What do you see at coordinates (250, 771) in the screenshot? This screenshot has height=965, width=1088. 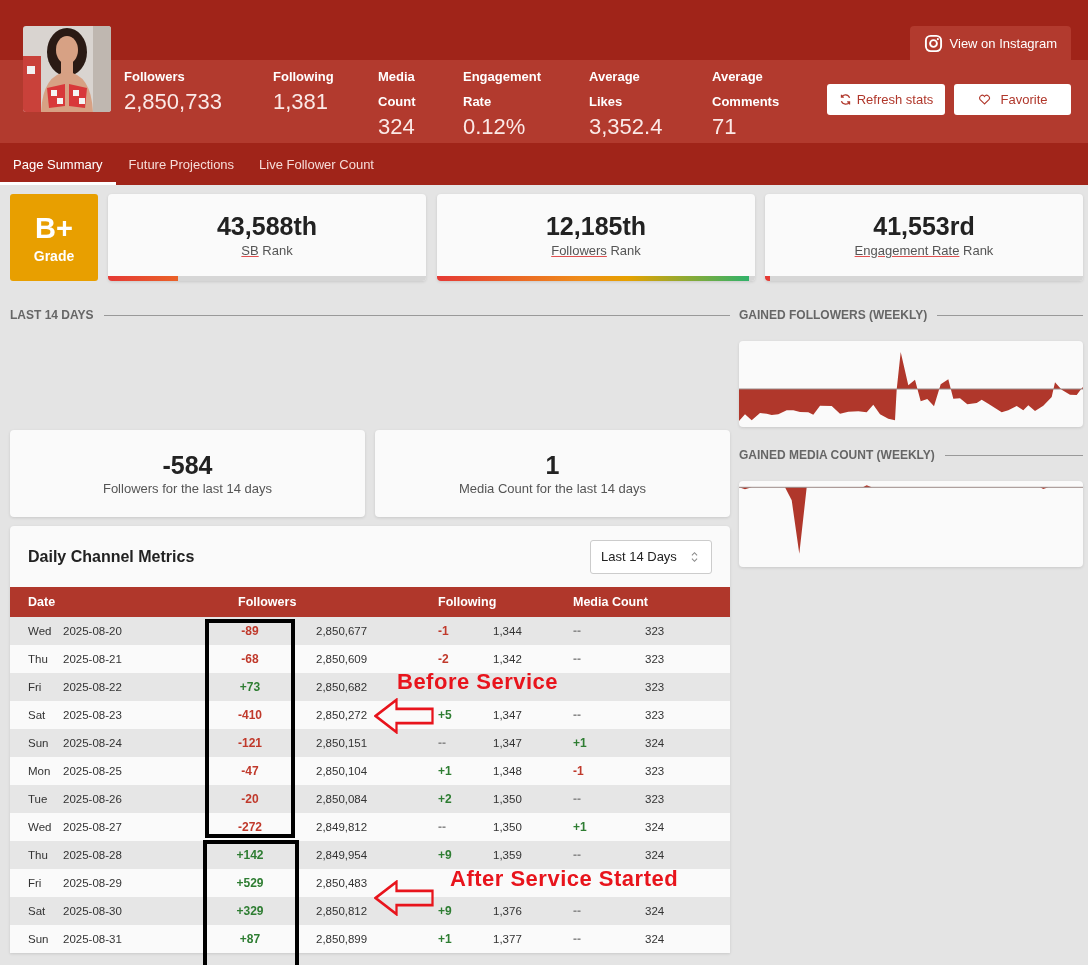 I see `change-value: -47` at bounding box center [250, 771].